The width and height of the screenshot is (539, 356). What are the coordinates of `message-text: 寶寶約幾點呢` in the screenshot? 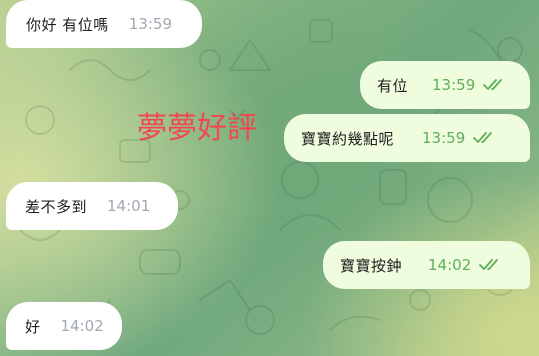 It's located at (348, 138).